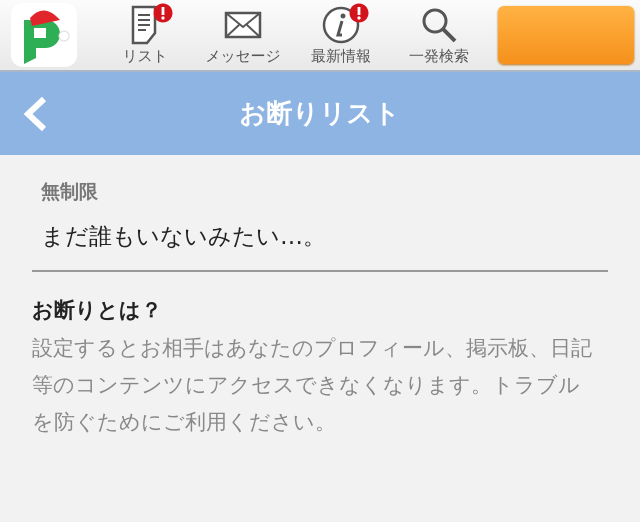  I want to click on nav-label: リスト, so click(145, 56).